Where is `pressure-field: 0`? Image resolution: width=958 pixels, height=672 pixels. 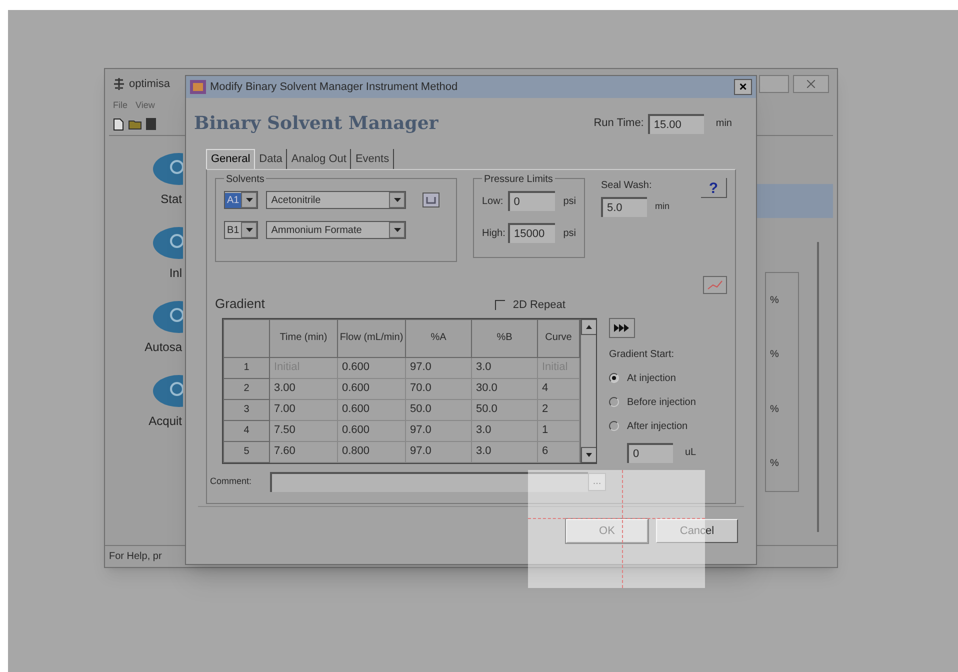 pressure-field: 0 is located at coordinates (532, 201).